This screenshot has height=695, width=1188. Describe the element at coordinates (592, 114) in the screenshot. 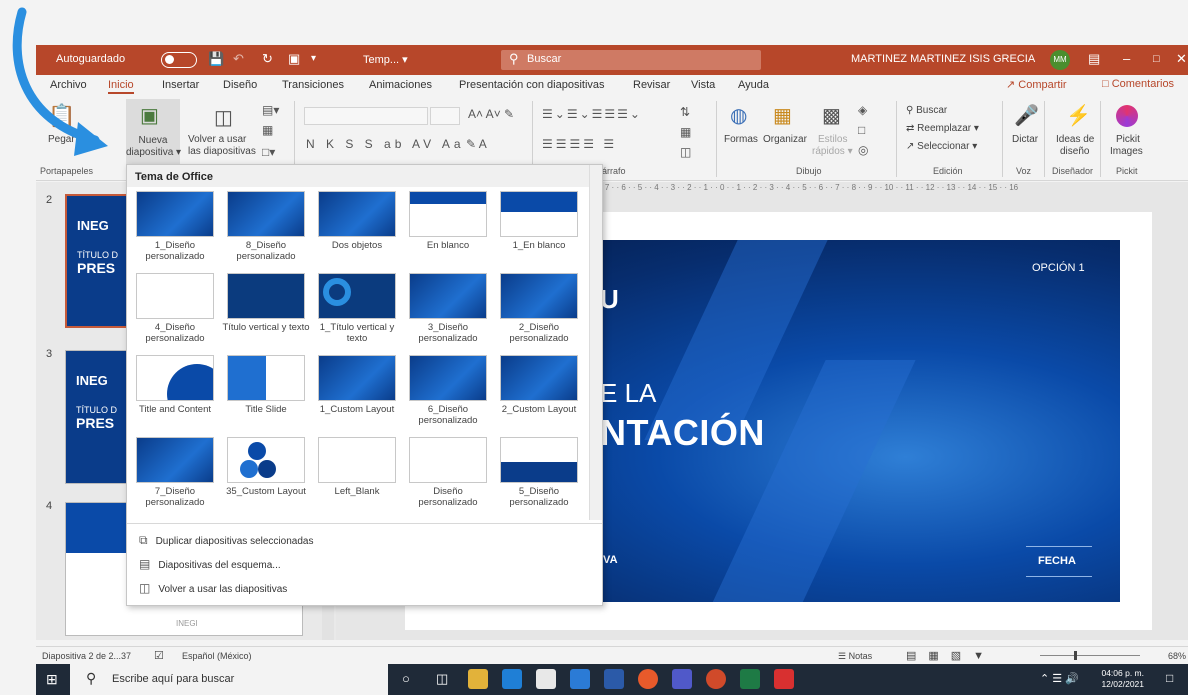

I see `list-icons: ☰⌄☰⌄☰☰☰⌄` at that location.